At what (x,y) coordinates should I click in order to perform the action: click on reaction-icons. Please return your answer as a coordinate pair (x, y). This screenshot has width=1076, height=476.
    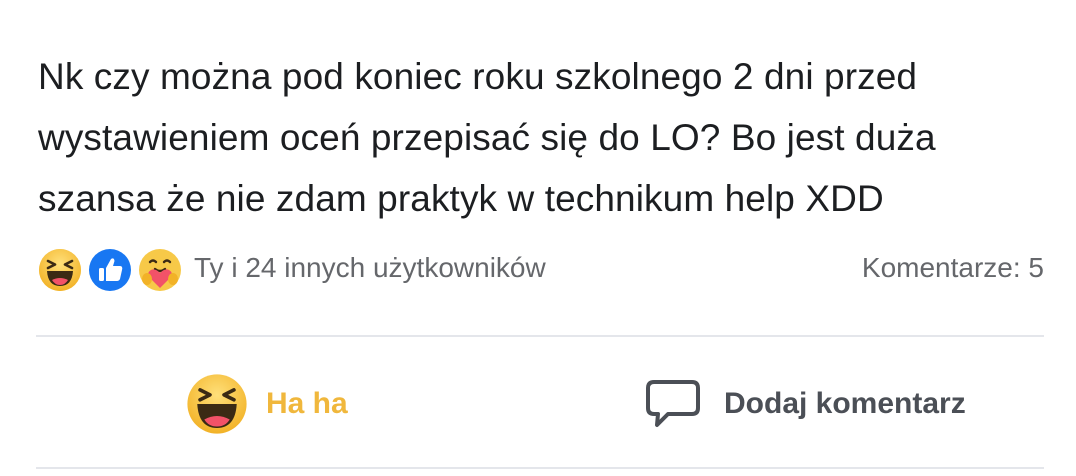
    Looking at the image, I should click on (111, 270).